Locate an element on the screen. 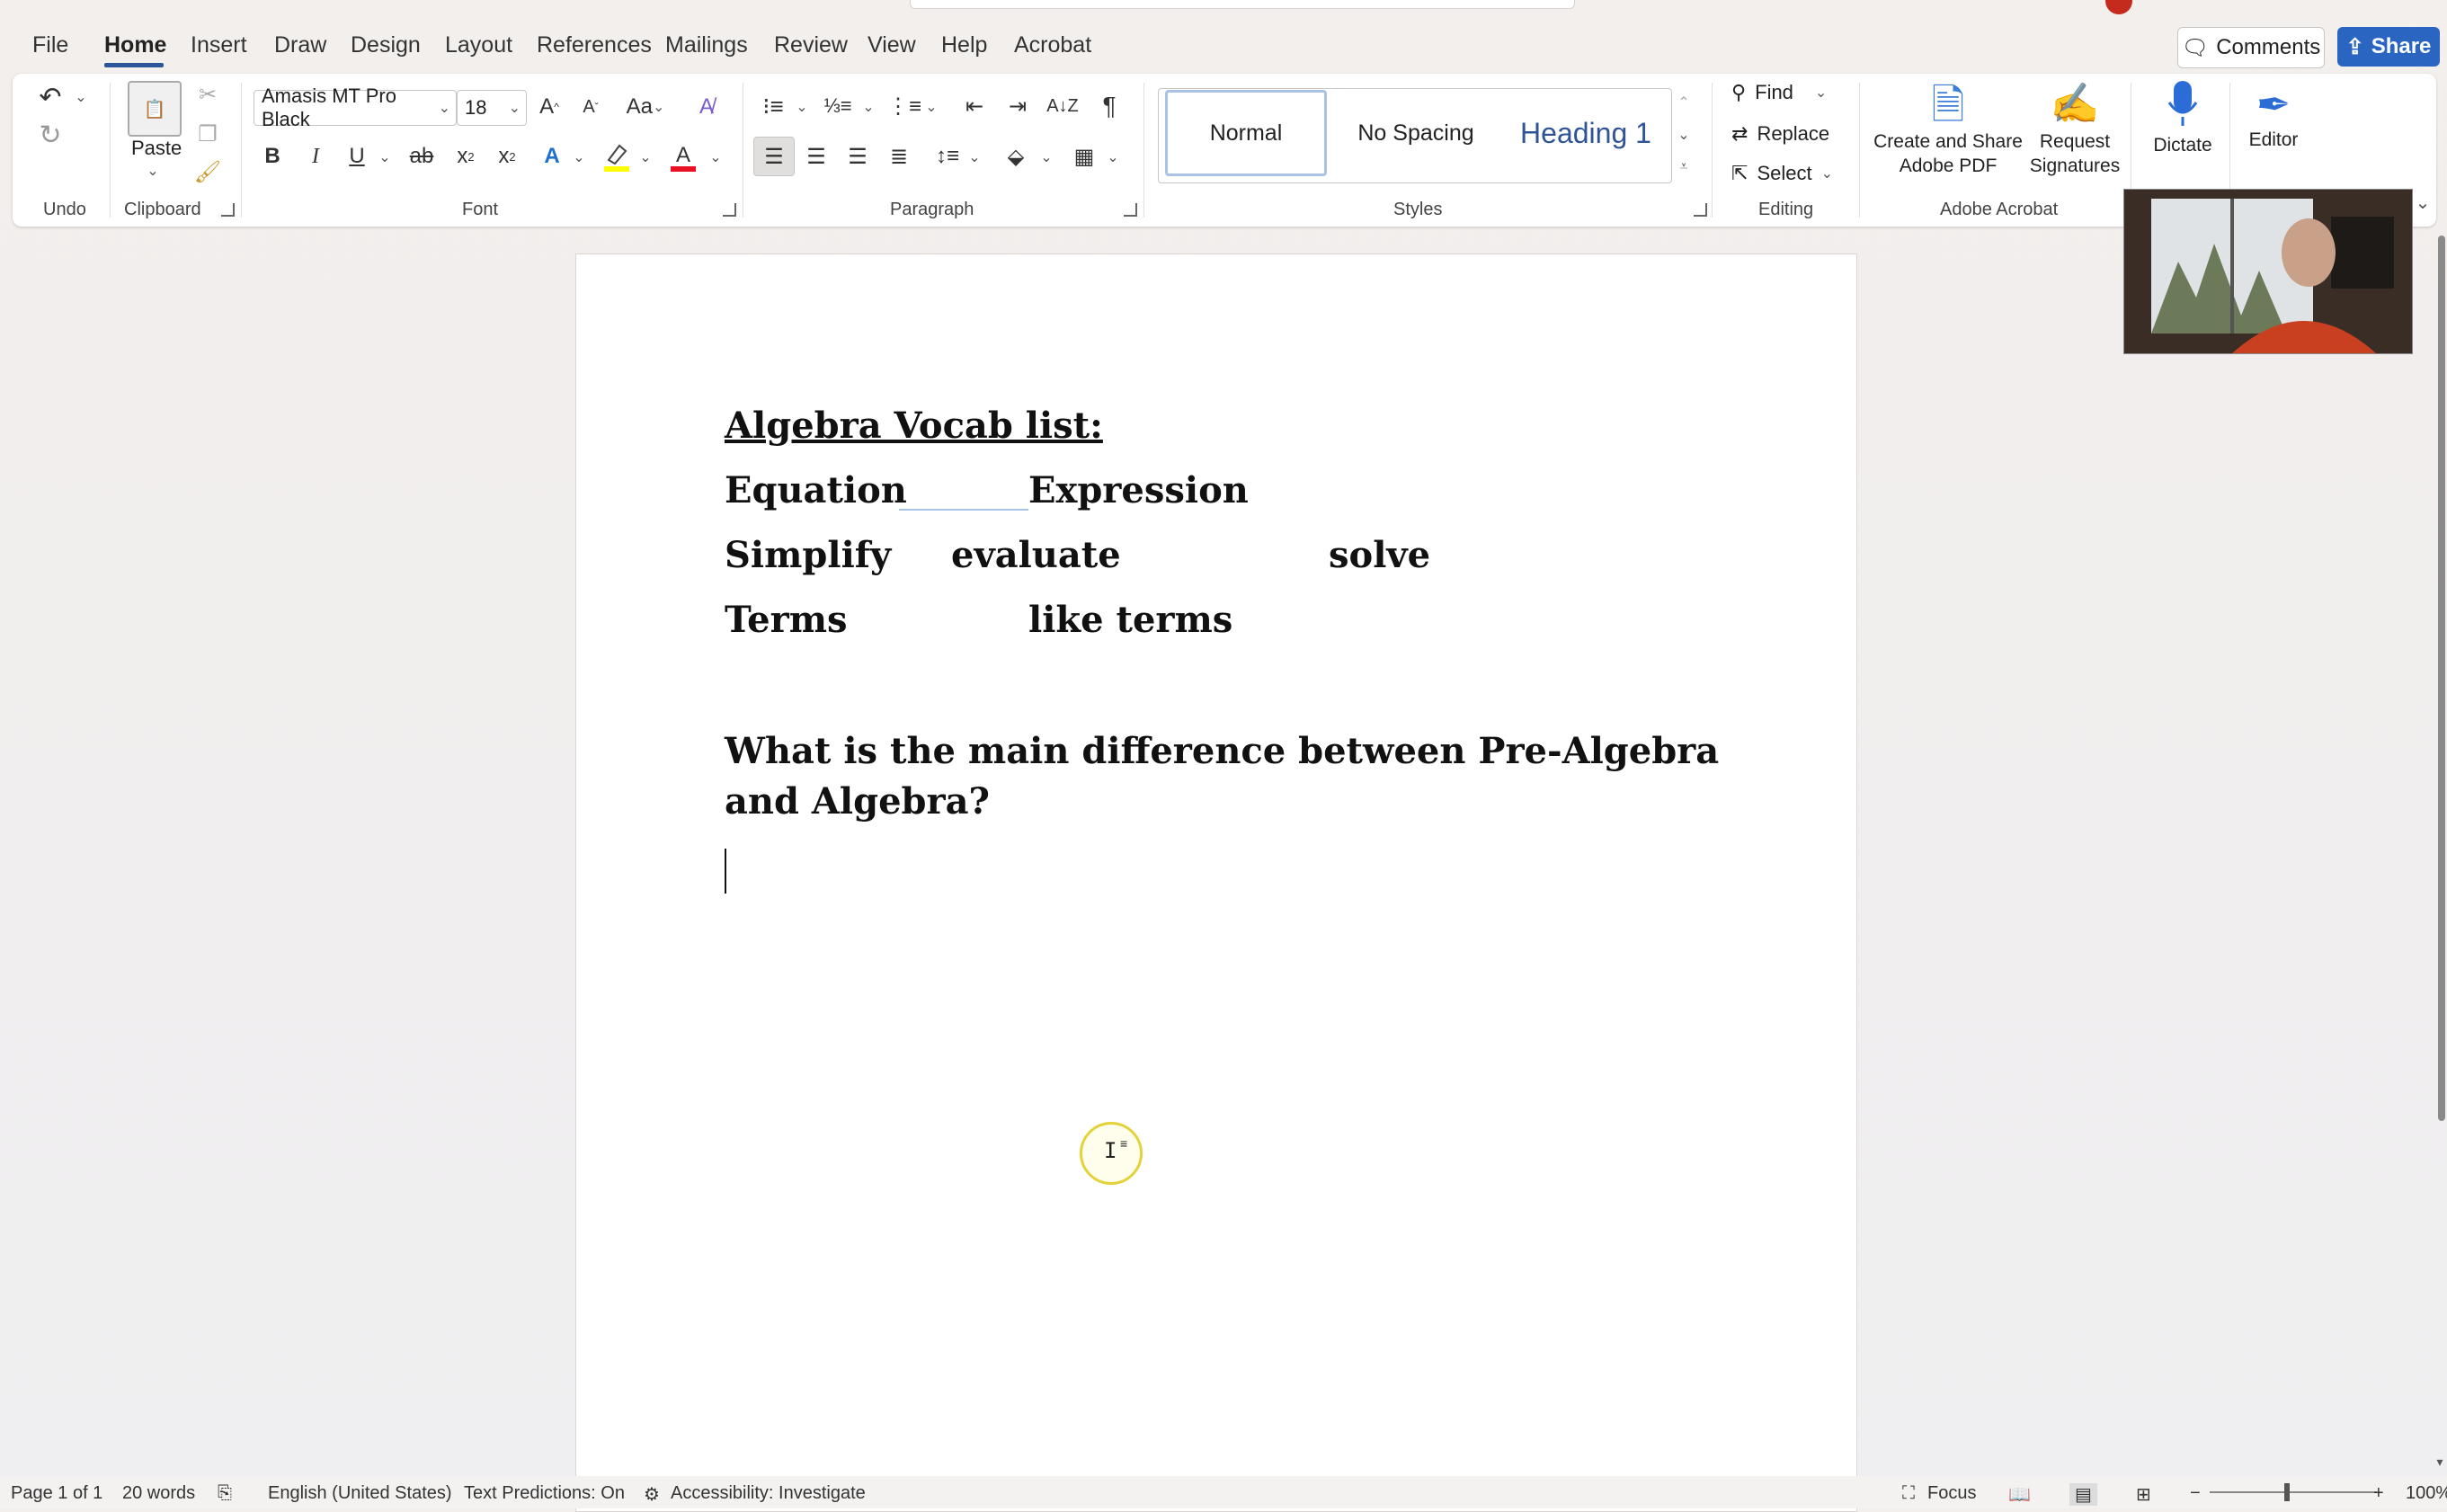  styles-scroll-up-icon: ⌃ is located at coordinates (1684, 102).